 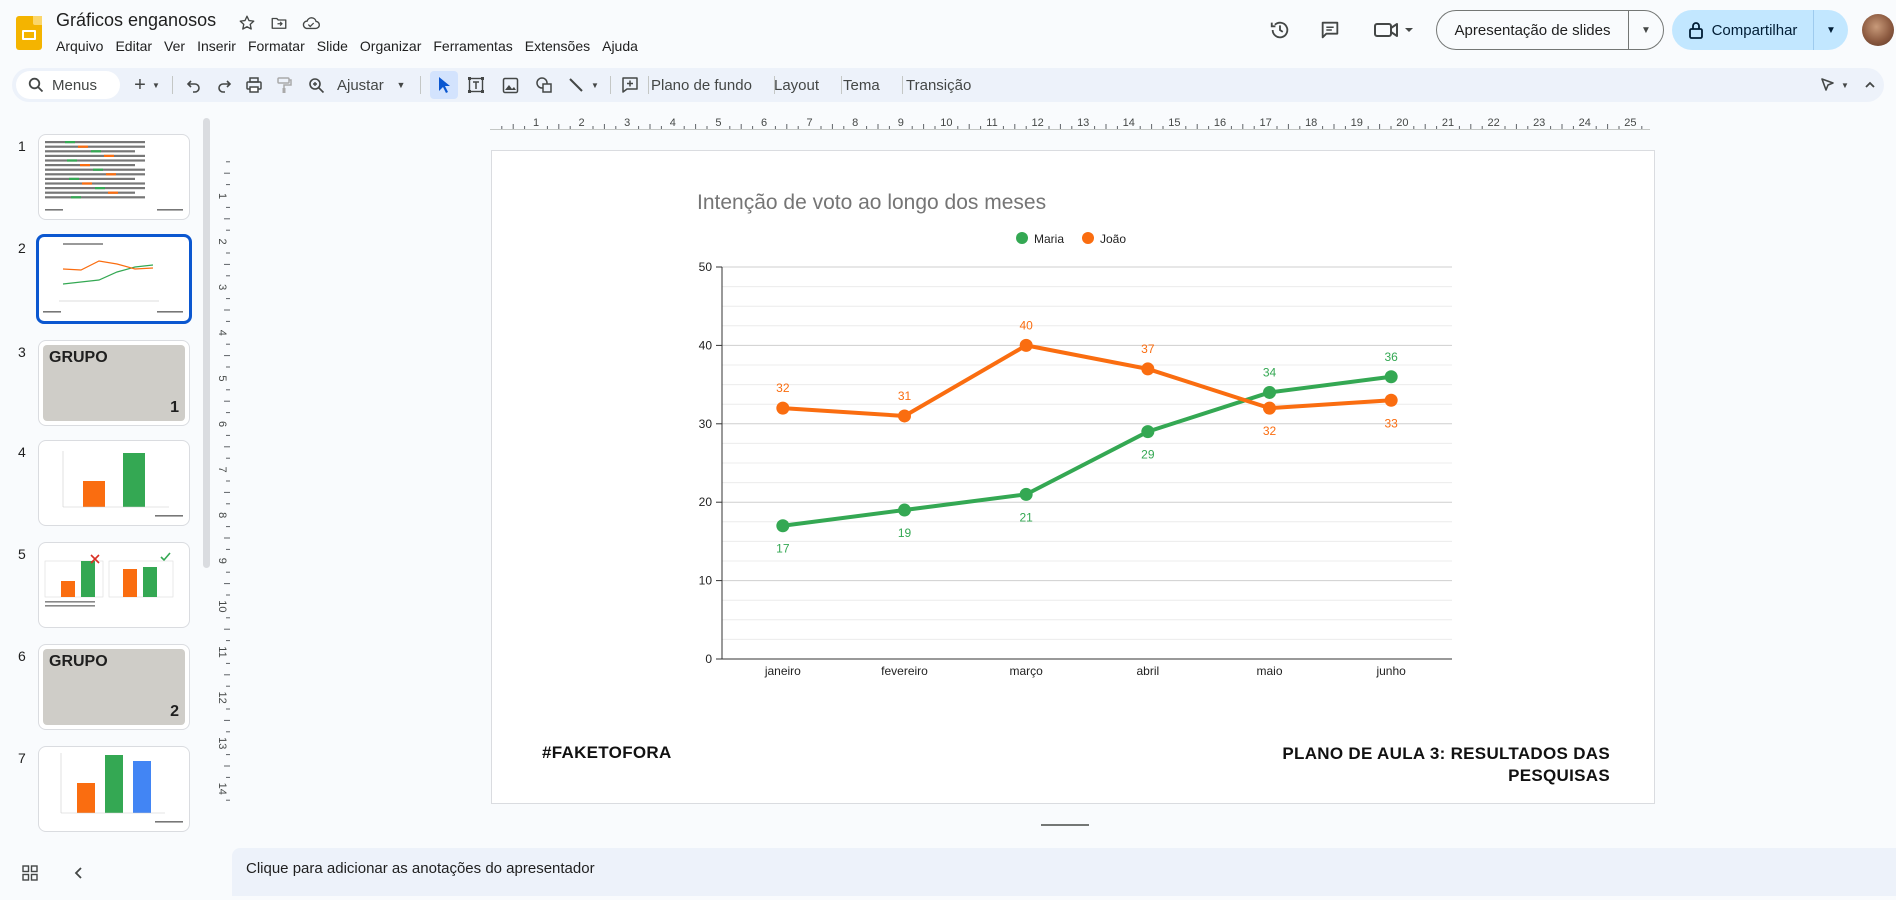 What do you see at coordinates (1760, 30) in the screenshot?
I see `share-button: Compartilhar ▼` at bounding box center [1760, 30].